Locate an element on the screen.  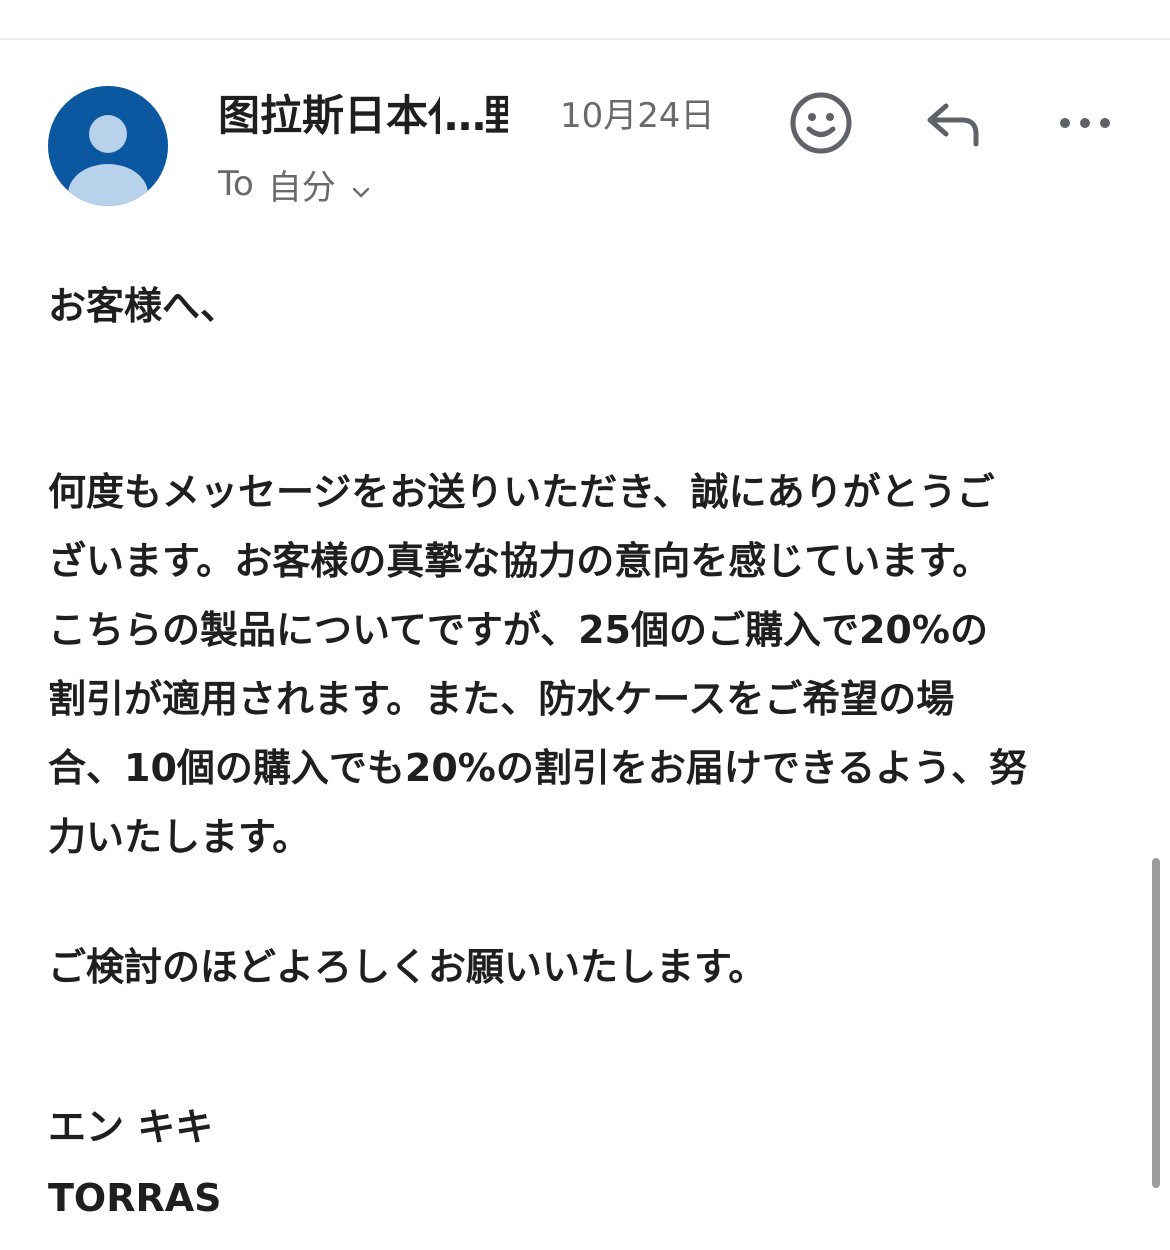
more-horizontal-icon is located at coordinates (1085, 123).